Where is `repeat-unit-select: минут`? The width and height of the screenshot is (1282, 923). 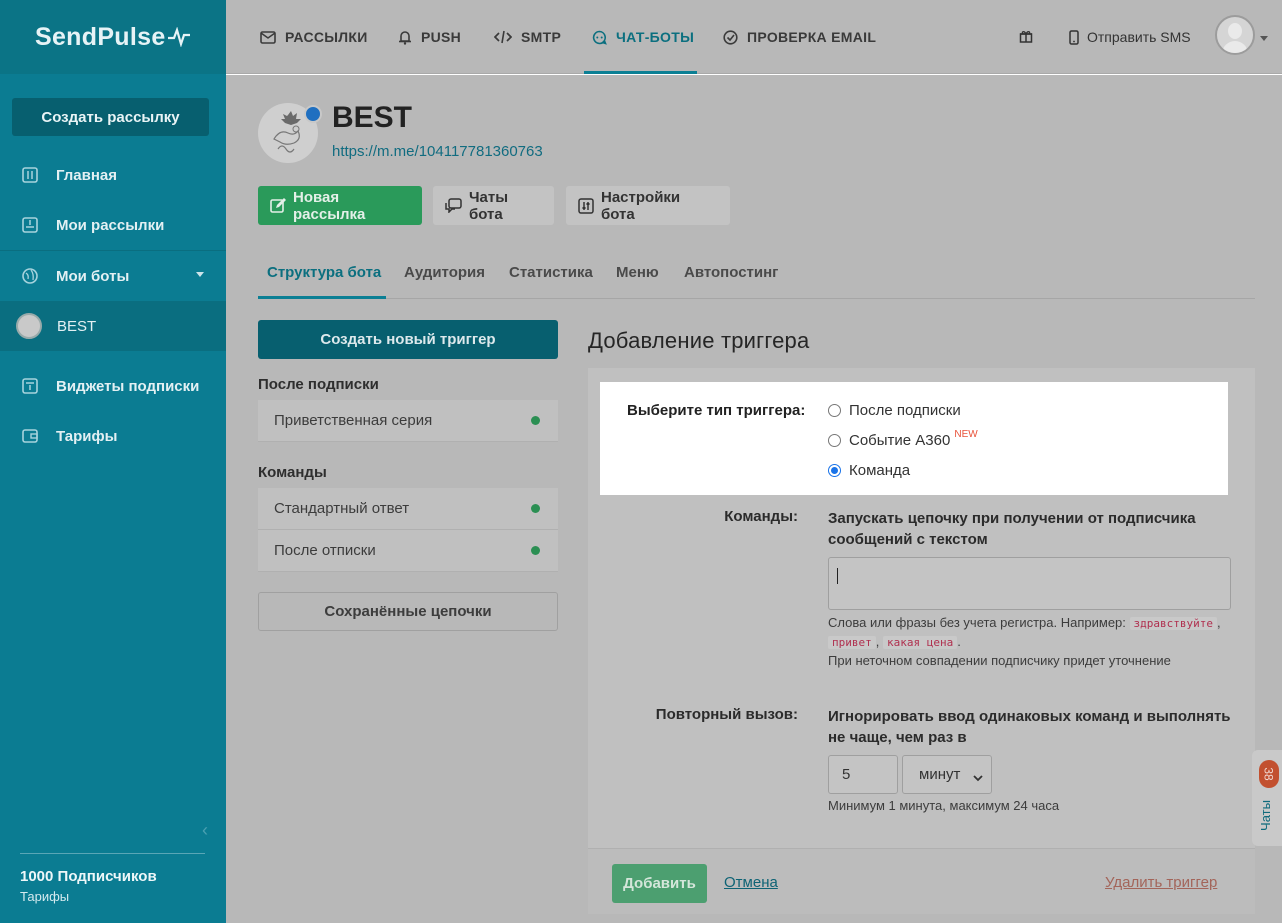
repeat-unit-select: минут is located at coordinates (947, 774).